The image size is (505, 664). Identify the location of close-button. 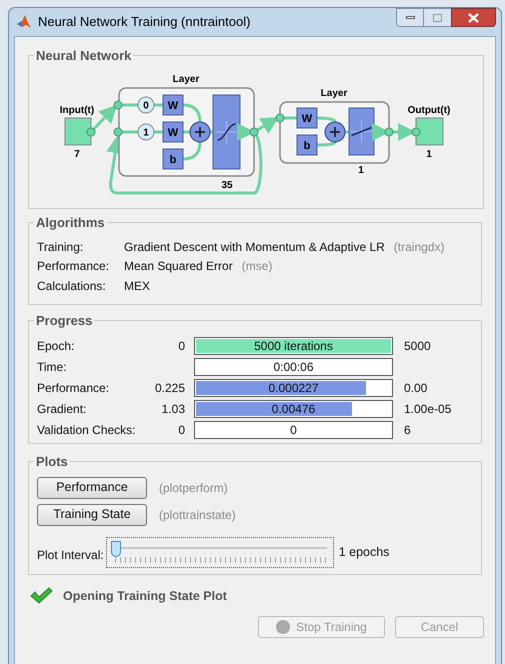
(473, 17).